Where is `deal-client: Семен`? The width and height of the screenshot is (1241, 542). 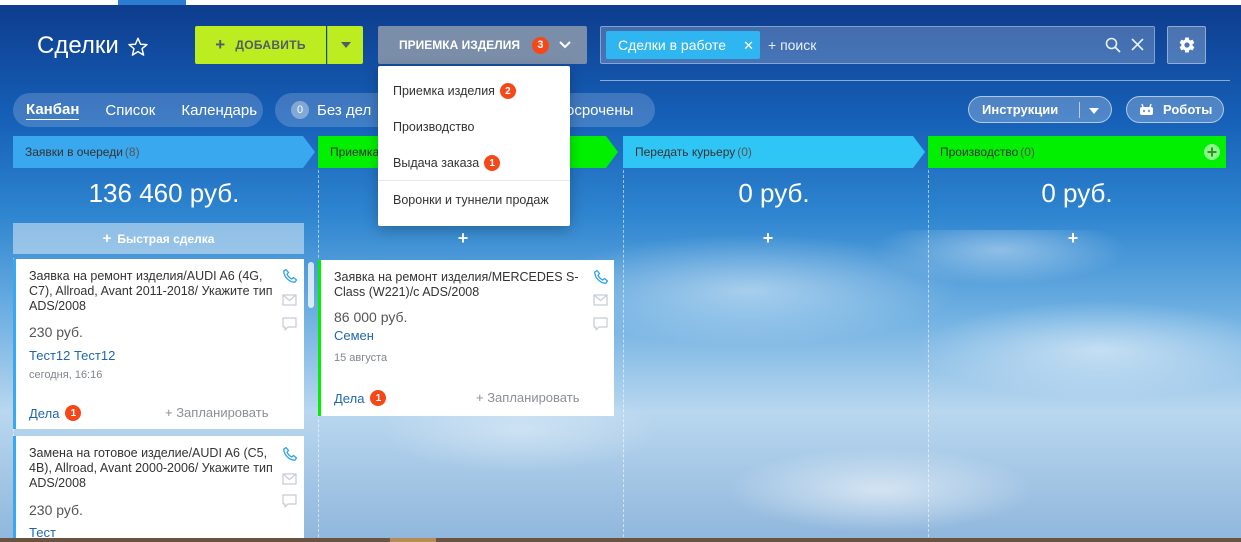 deal-client: Семен is located at coordinates (354, 335).